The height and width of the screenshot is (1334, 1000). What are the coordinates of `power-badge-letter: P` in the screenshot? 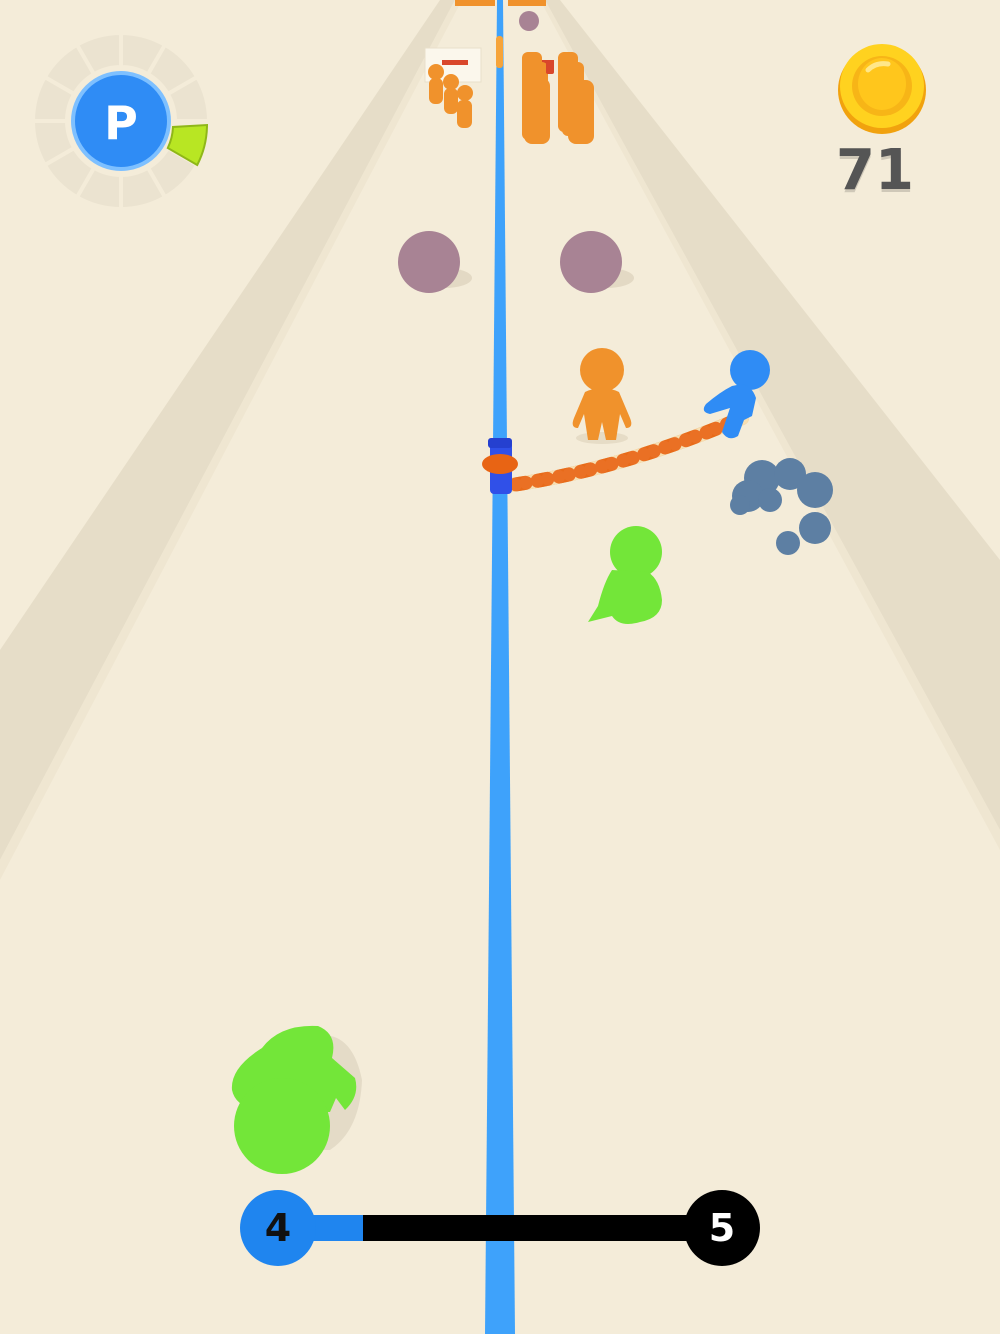 It's located at (121, 123).